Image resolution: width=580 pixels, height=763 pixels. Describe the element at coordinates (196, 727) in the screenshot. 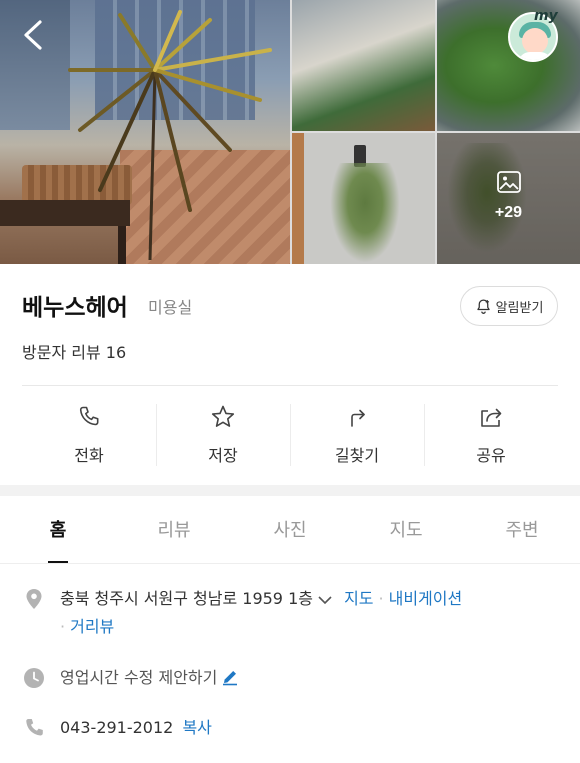

I see `copy-phone-link: 복사` at that location.